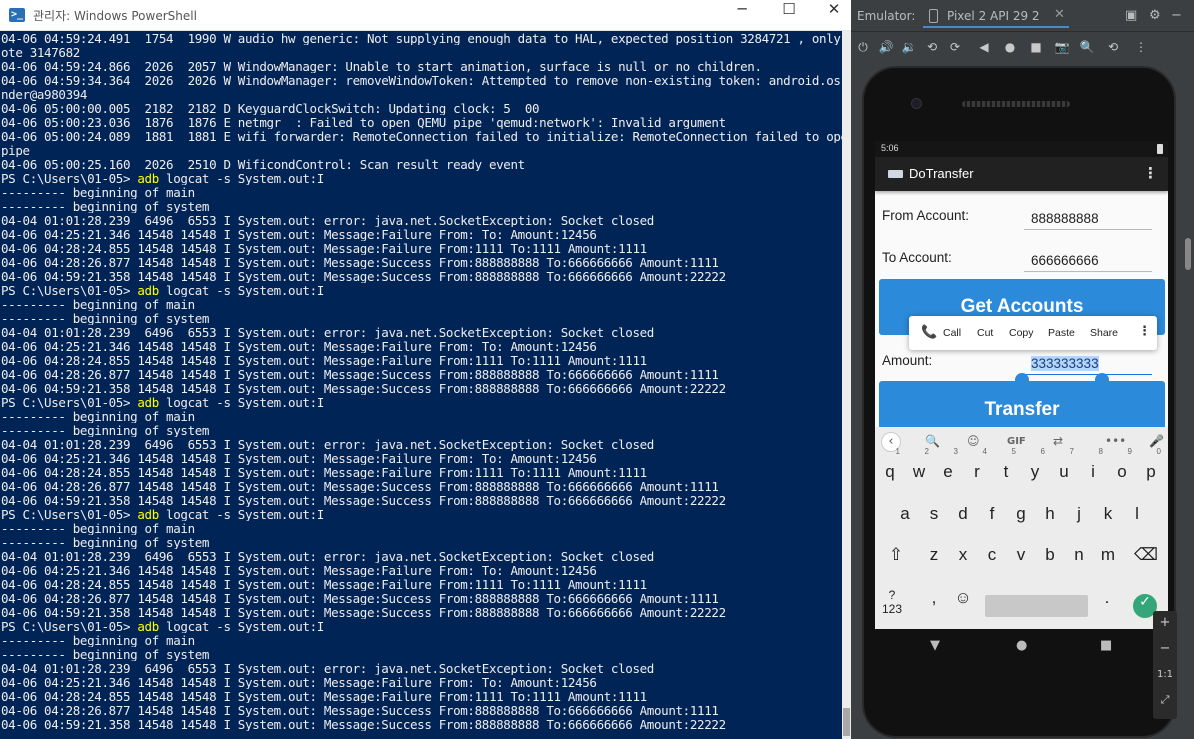  Describe the element at coordinates (846, 722) in the screenshot. I see `console-scrollbar-thumb` at that location.